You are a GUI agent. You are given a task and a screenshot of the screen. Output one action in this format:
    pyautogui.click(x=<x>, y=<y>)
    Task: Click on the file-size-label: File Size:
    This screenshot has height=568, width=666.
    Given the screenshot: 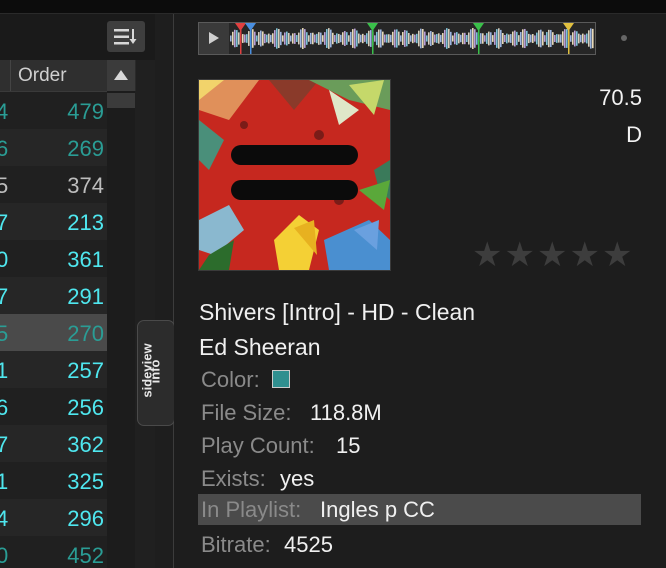 What is the action you would take?
    pyautogui.click(x=246, y=412)
    